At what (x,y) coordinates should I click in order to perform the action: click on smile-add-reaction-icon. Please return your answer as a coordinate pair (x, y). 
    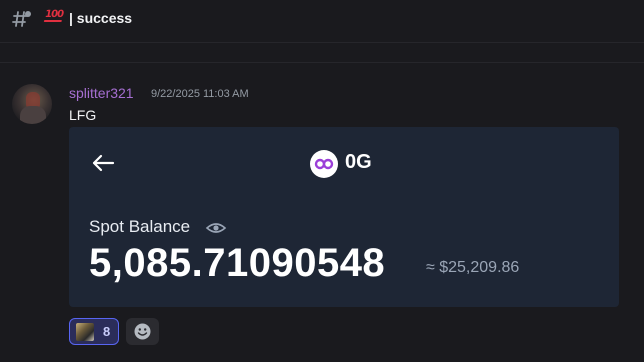
    Looking at the image, I should click on (142, 331).